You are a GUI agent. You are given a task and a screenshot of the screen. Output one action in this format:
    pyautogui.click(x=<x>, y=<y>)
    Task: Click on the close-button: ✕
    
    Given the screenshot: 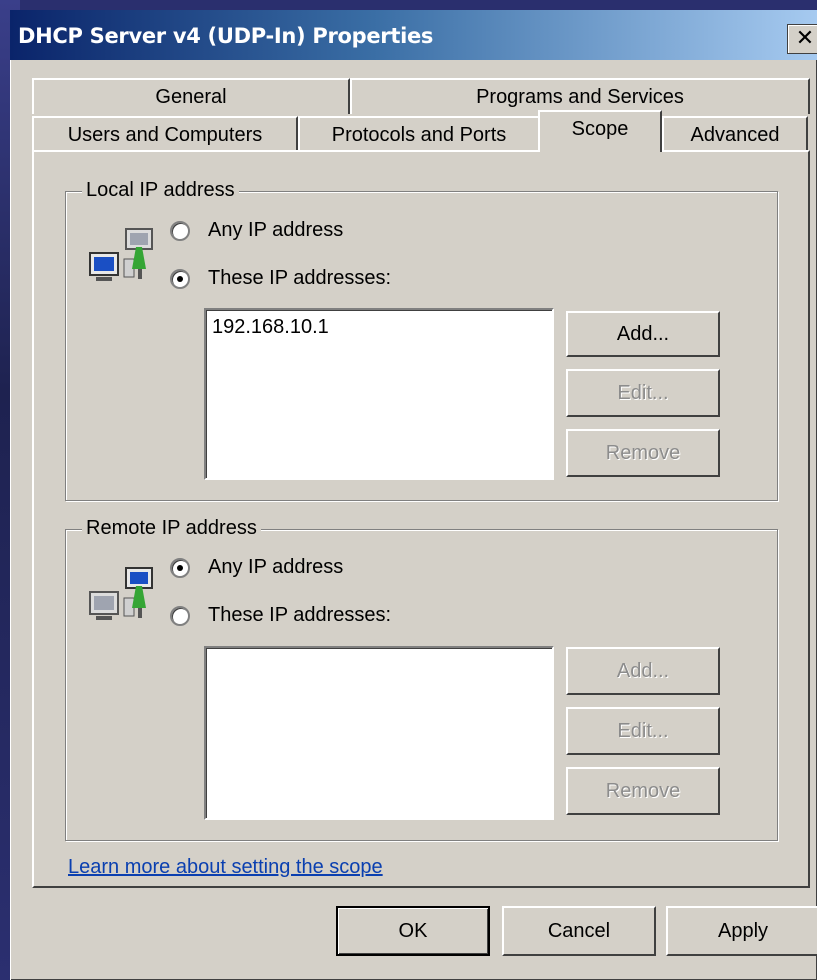 What is the action you would take?
    pyautogui.click(x=802, y=39)
    